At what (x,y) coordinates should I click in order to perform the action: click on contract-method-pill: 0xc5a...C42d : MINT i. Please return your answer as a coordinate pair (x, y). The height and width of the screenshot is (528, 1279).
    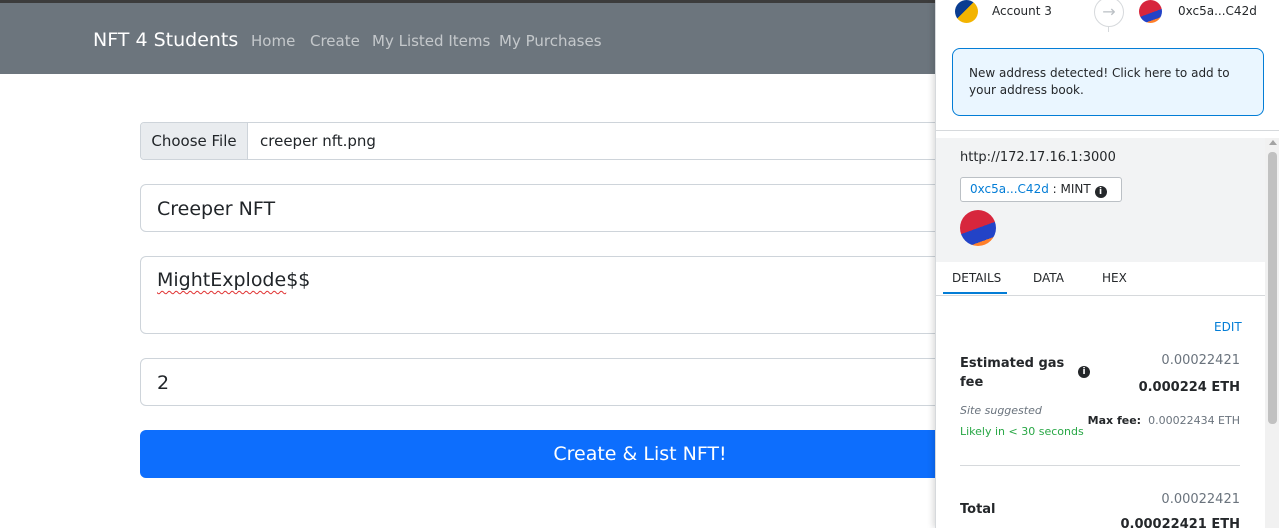
    Looking at the image, I should click on (1041, 189).